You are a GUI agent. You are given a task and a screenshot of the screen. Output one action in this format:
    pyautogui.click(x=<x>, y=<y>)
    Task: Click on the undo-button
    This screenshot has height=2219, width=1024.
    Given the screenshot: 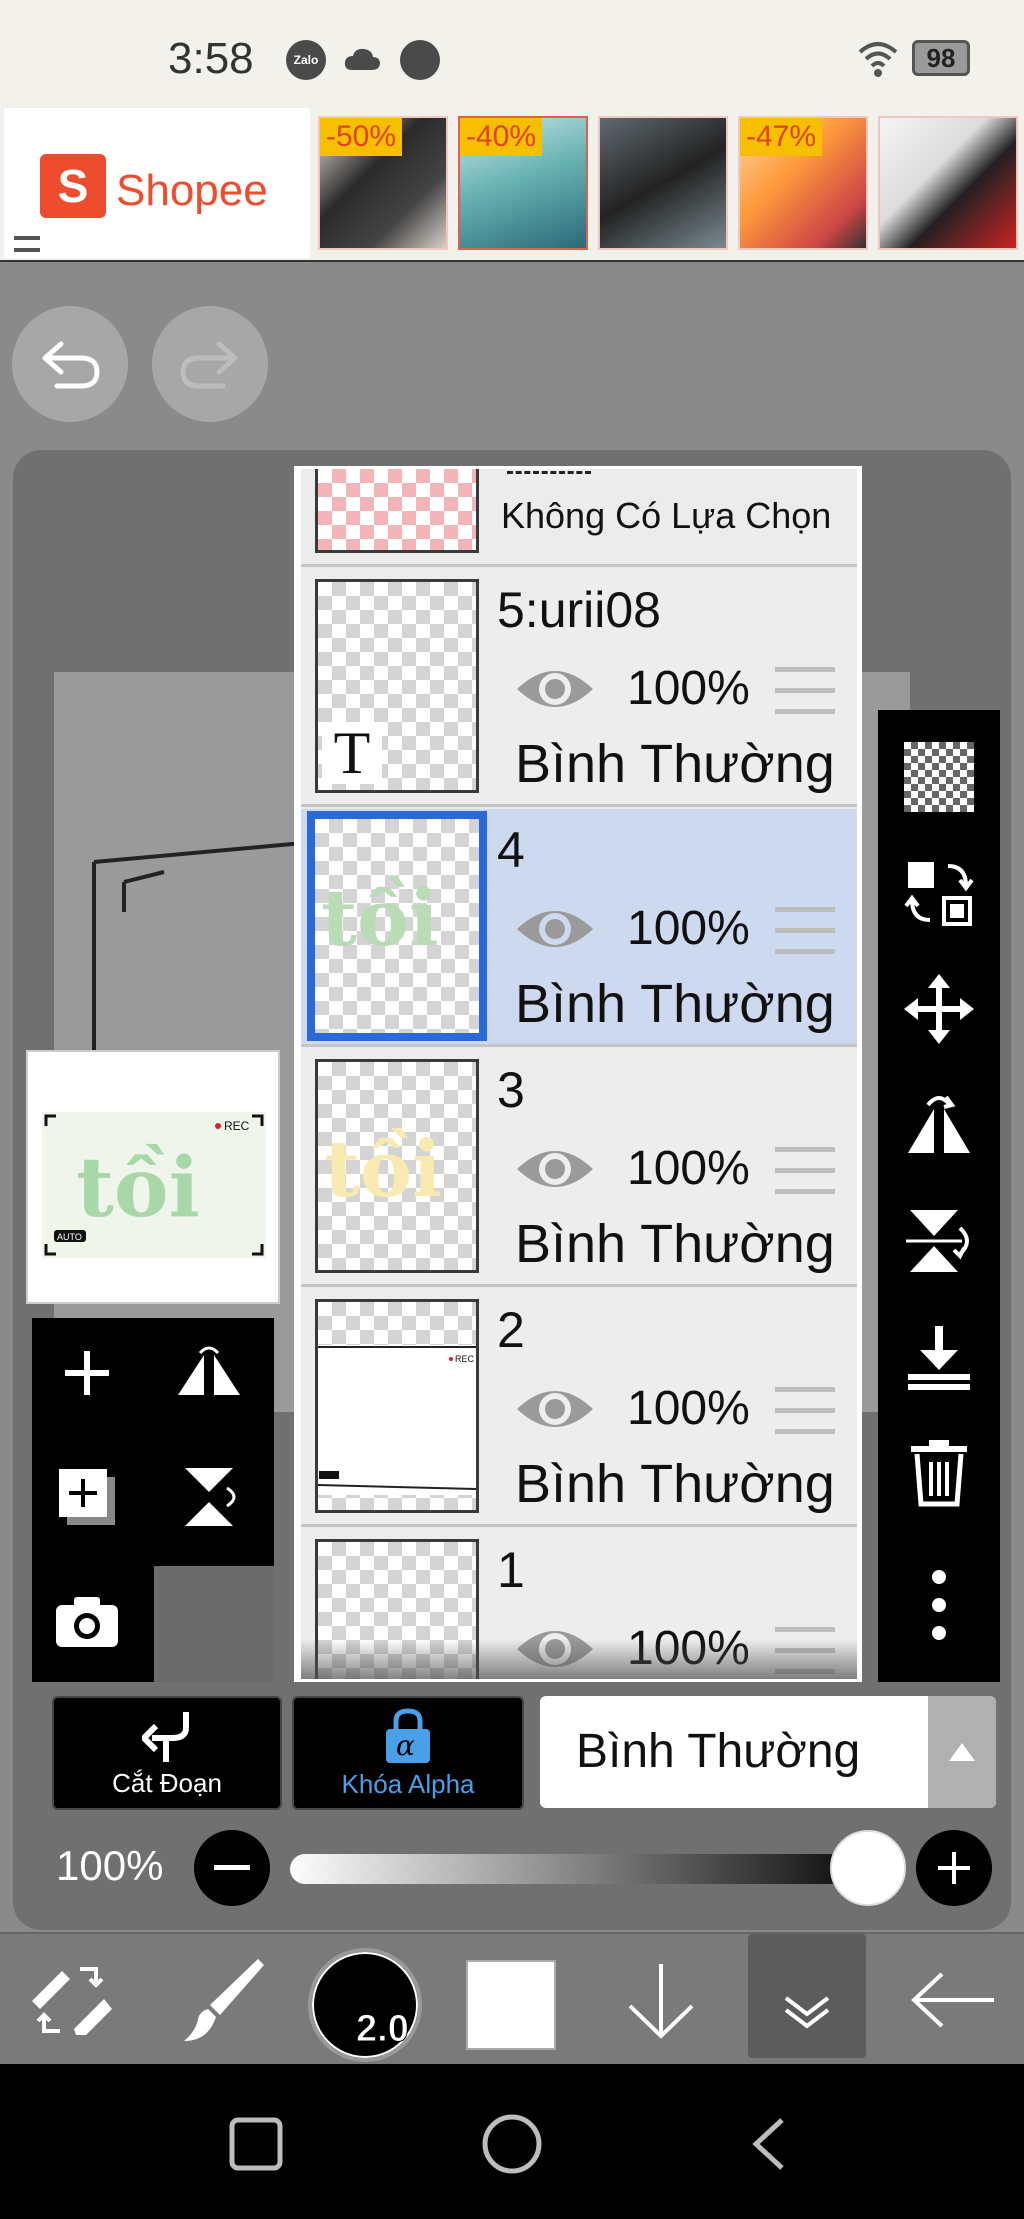 What is the action you would take?
    pyautogui.click(x=70, y=364)
    